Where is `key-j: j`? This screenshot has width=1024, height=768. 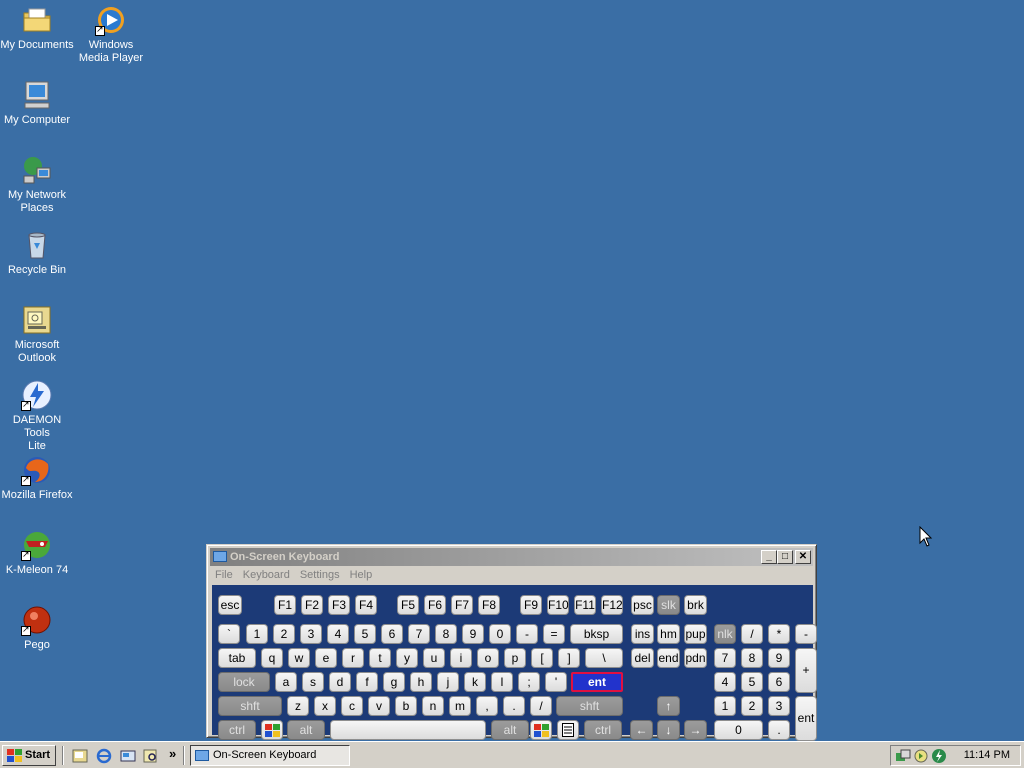
key-j: j is located at coordinates (448, 682).